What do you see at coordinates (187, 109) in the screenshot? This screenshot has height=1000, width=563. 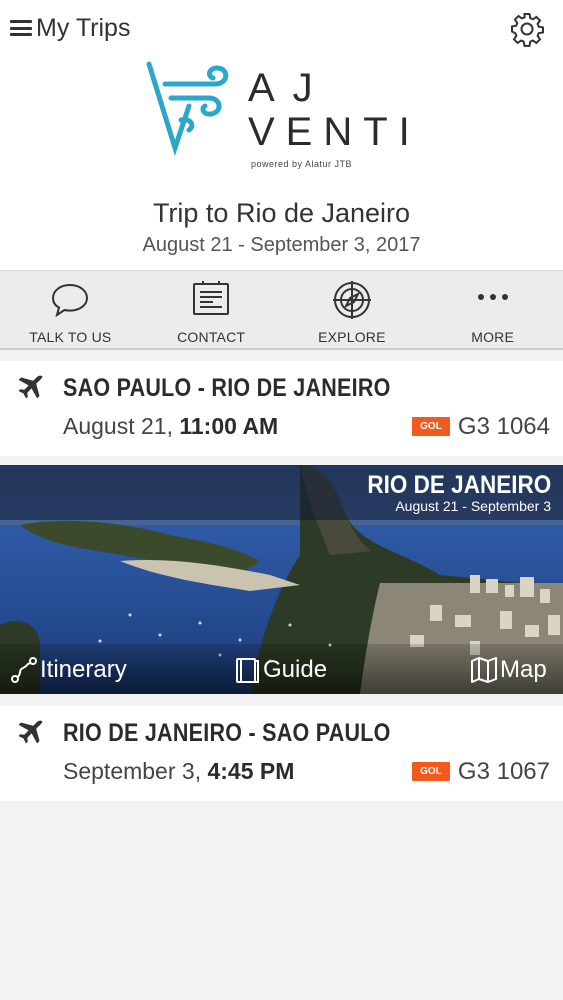 I see `wind-logo-icon` at bounding box center [187, 109].